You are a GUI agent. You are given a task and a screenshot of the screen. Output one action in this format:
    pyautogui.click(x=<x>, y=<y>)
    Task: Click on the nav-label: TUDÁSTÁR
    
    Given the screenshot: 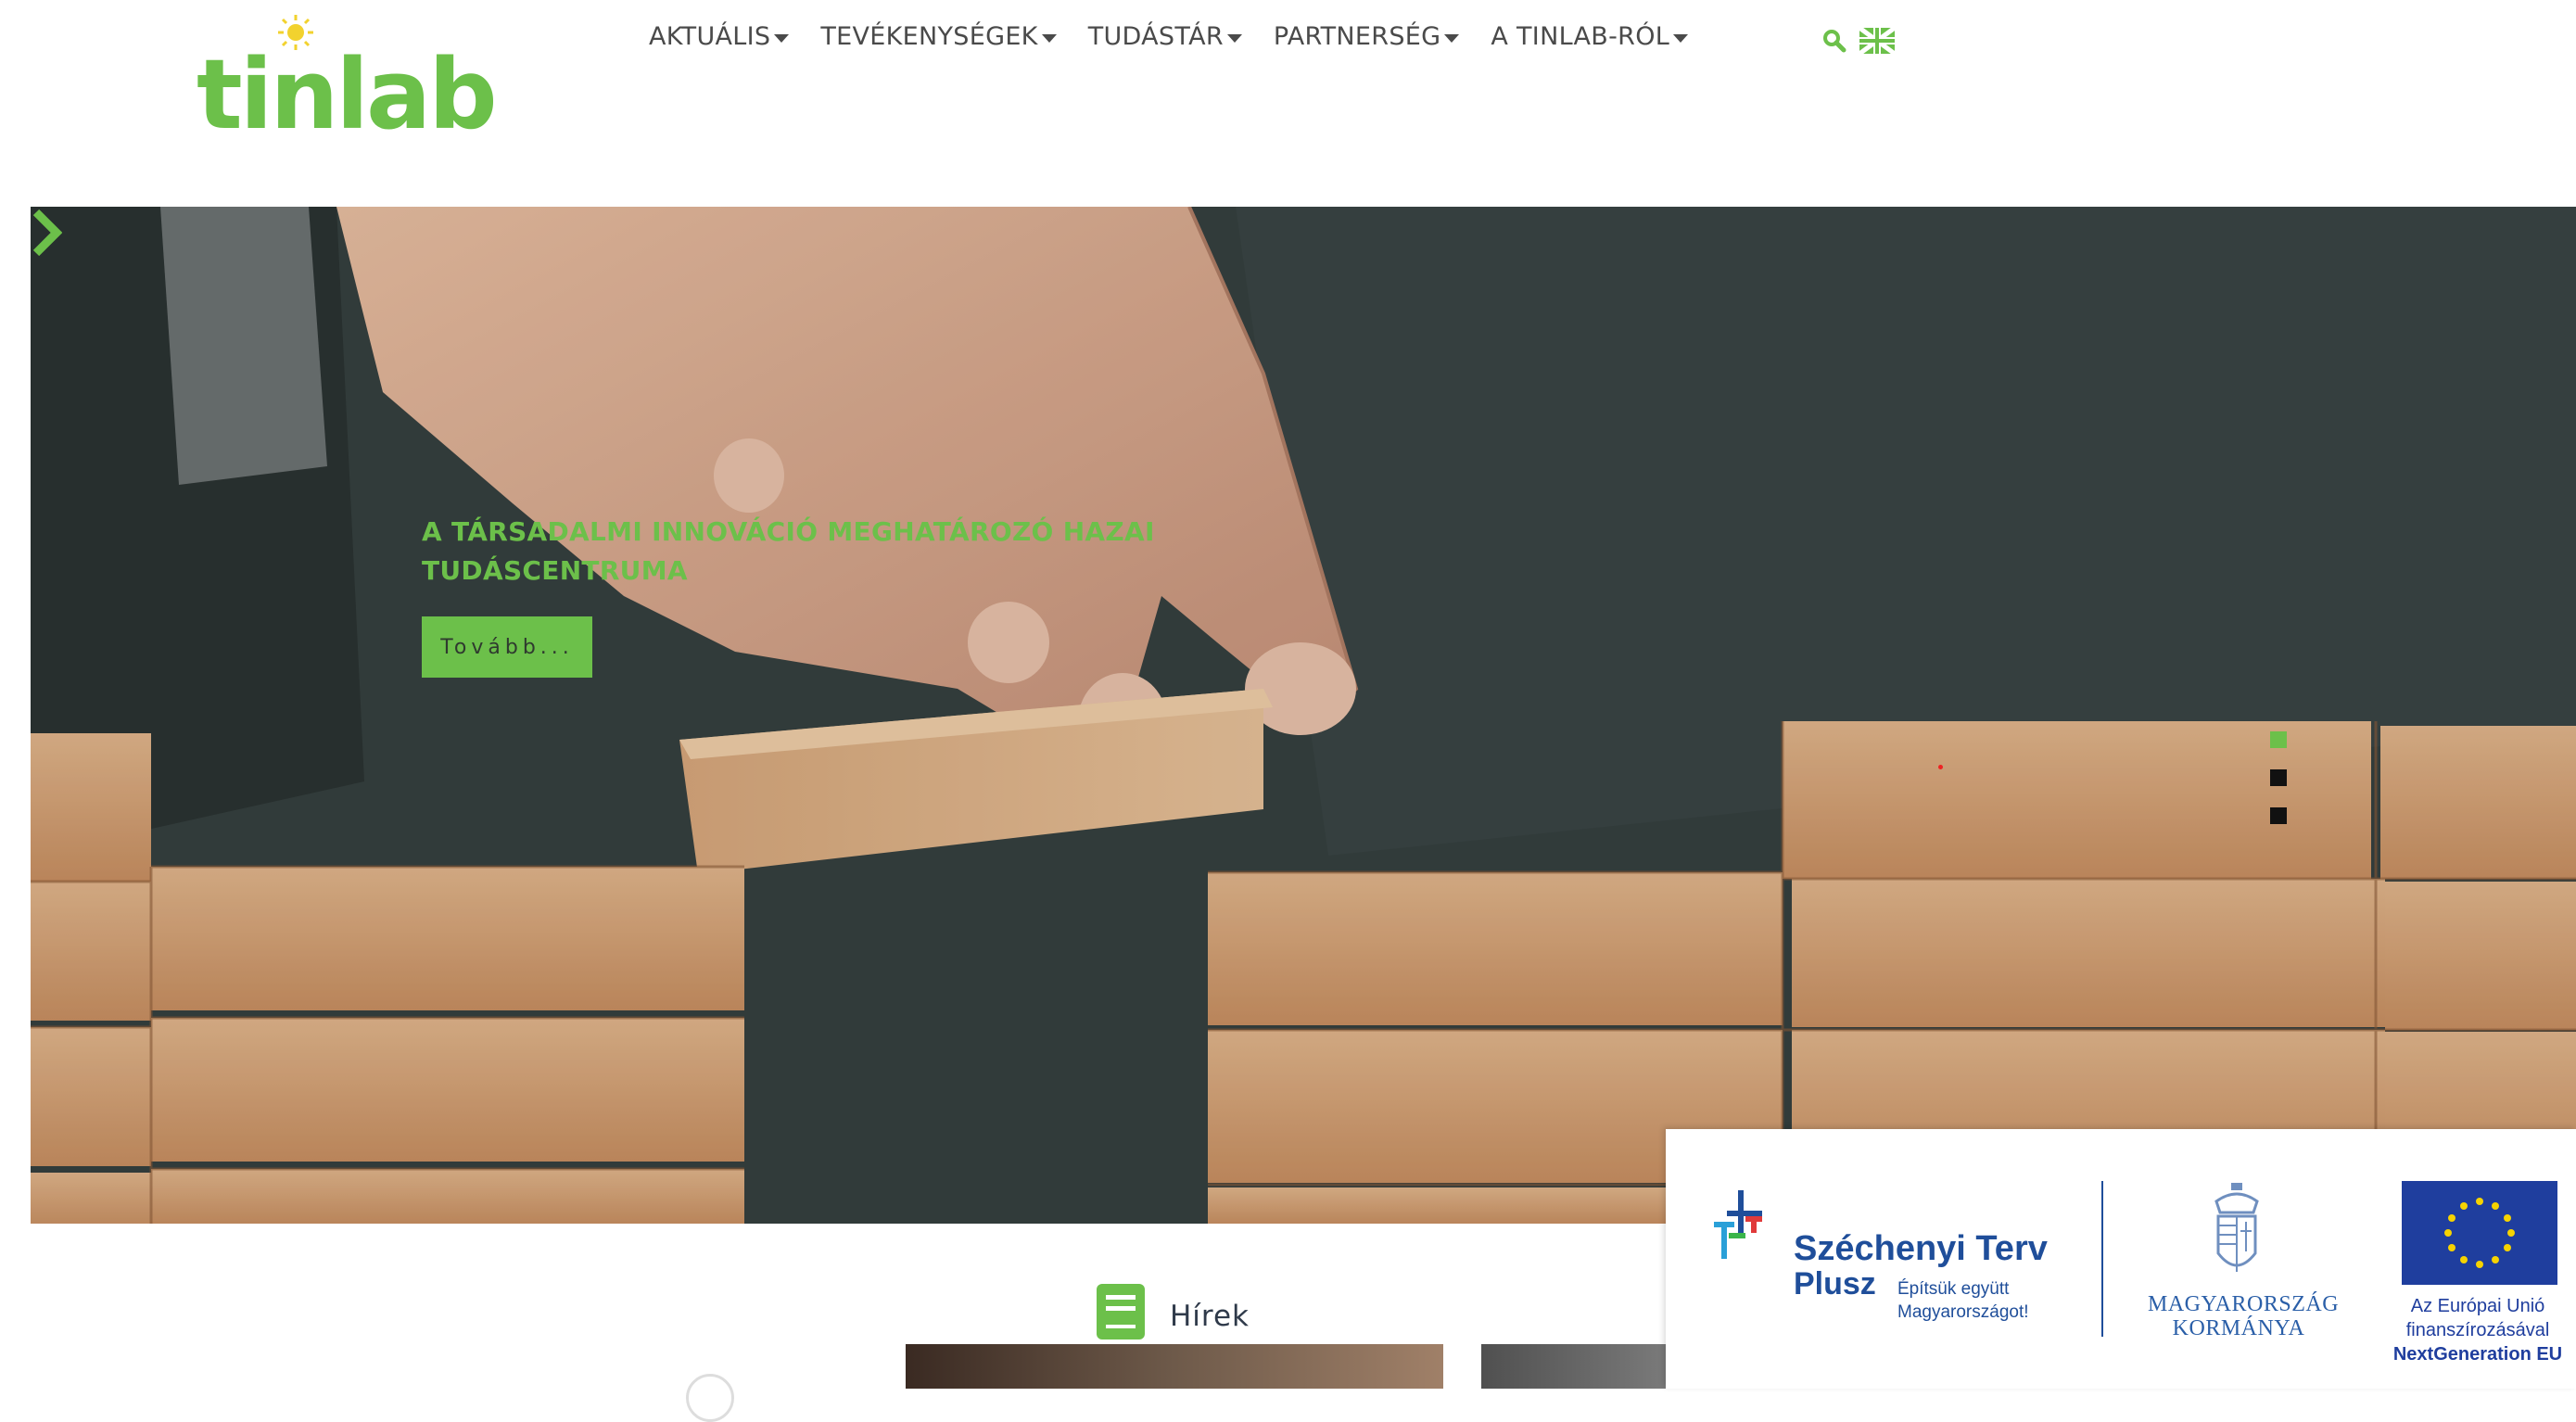 What is the action you would take?
    pyautogui.click(x=1155, y=36)
    